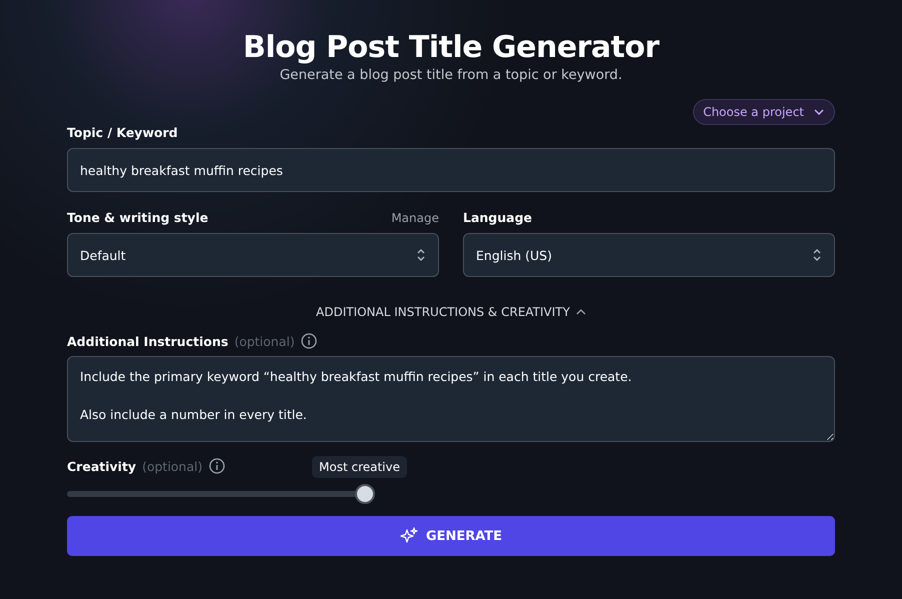 The height and width of the screenshot is (599, 902). Describe the element at coordinates (365, 494) in the screenshot. I see `slider-thumb` at that location.